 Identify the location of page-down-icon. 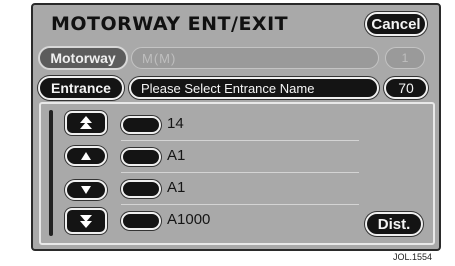
(86, 221).